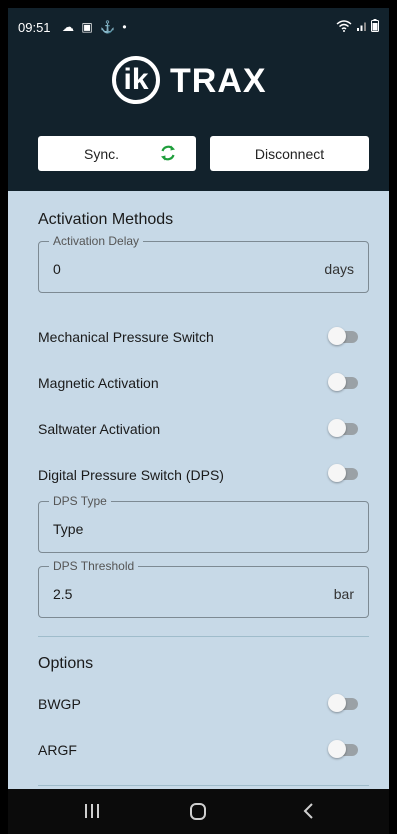 The width and height of the screenshot is (397, 834). Describe the element at coordinates (203, 588) in the screenshot. I see `dps-threshold-field: DPS Threshold 2.5 bar` at that location.